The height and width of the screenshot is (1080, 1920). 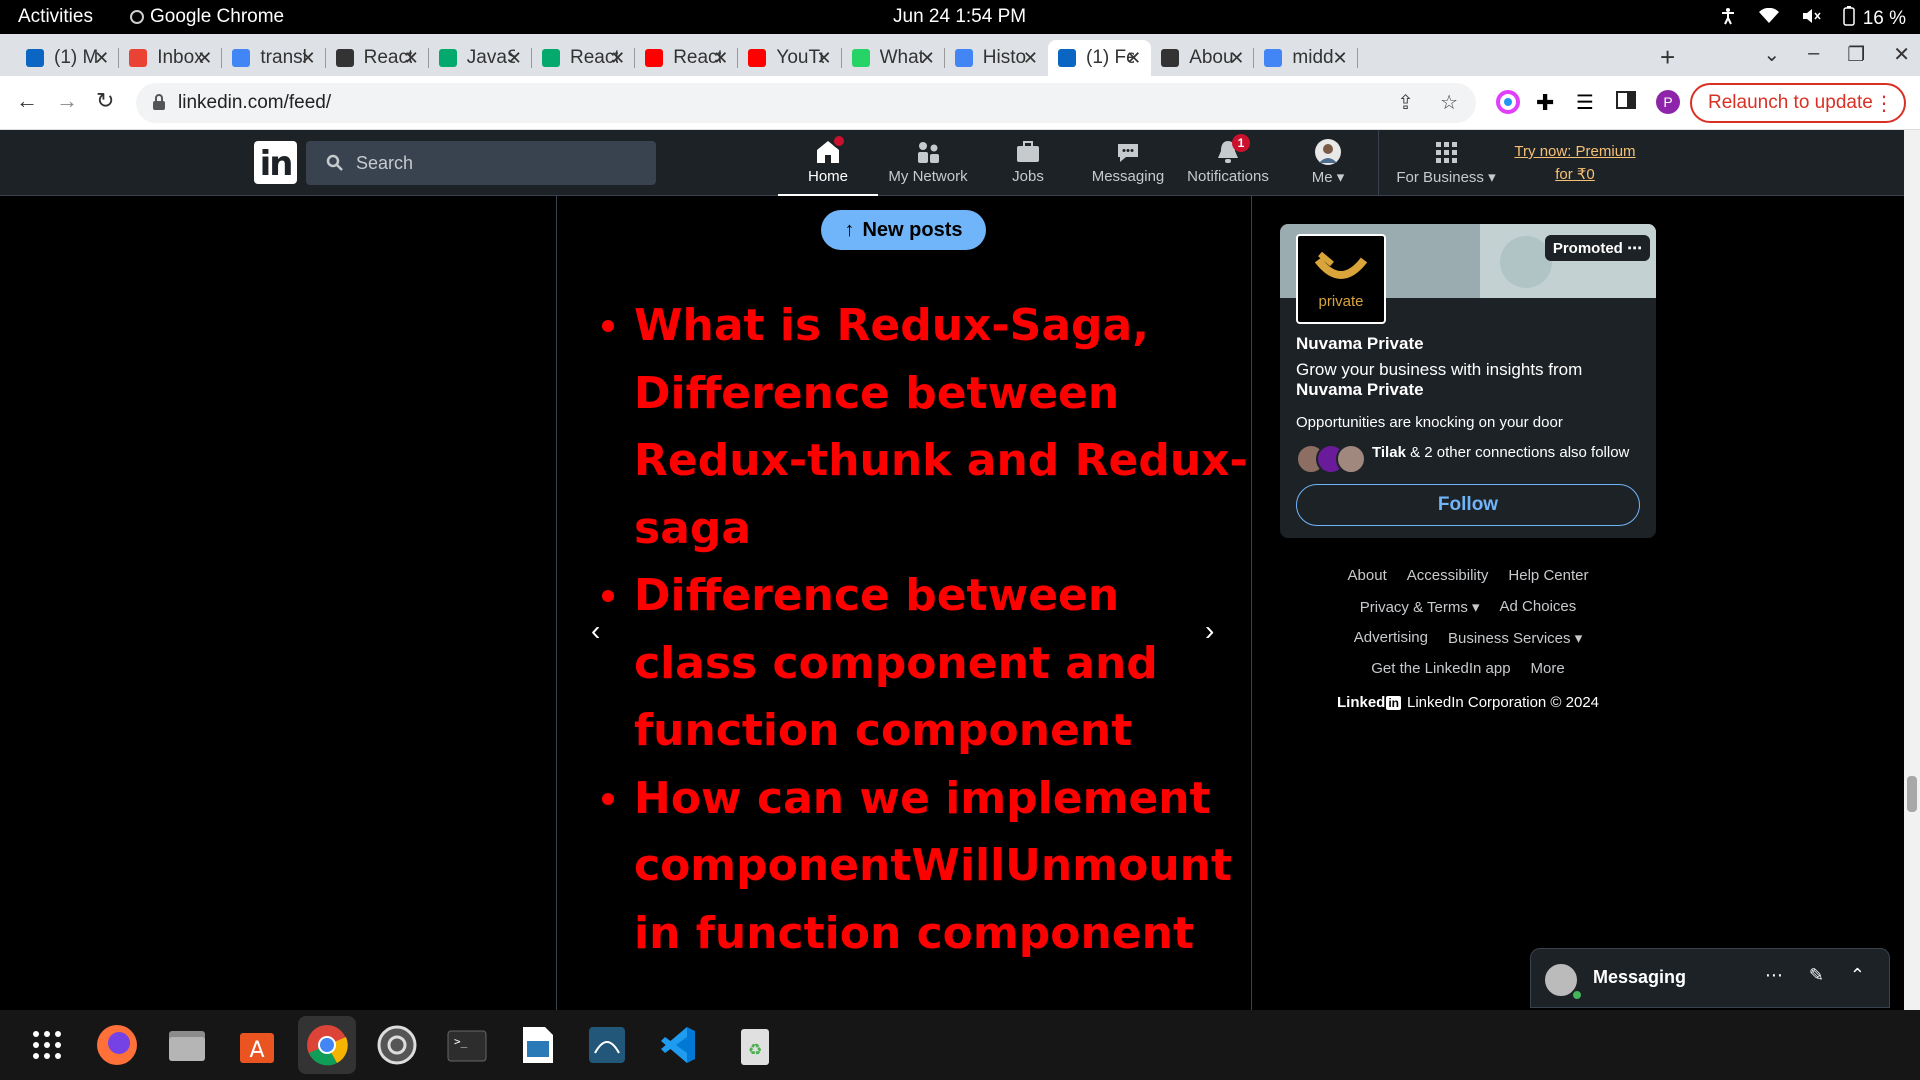 I want to click on tab-linkedin: (1) M ✕, so click(x=68, y=58).